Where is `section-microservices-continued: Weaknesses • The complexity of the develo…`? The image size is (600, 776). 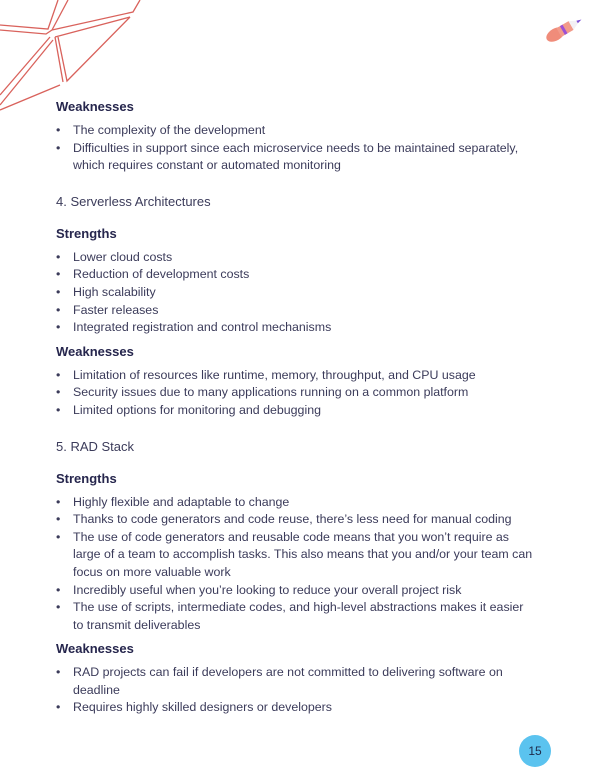 section-microservices-continued: Weaknesses • The complexity of the develo… is located at coordinates (296, 136).